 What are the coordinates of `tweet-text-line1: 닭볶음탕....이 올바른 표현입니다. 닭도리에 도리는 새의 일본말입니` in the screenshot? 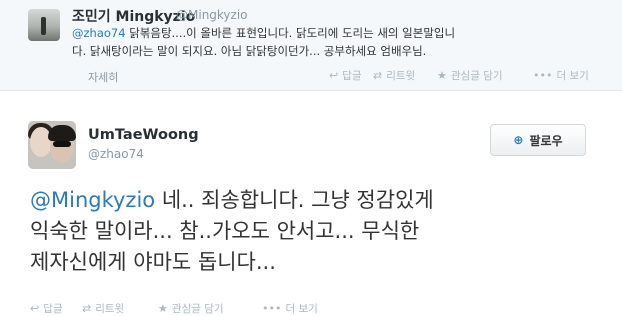 It's located at (290, 33).